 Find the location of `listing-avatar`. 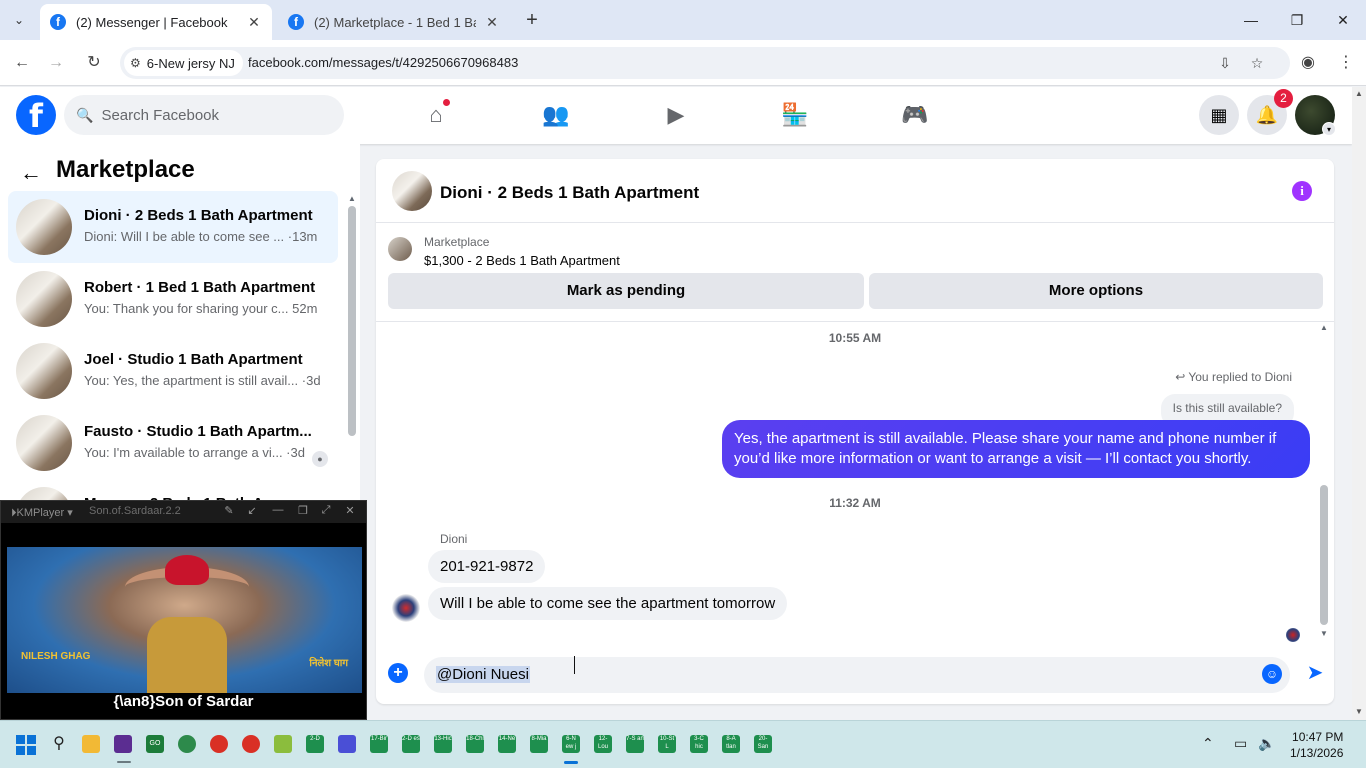

listing-avatar is located at coordinates (412, 191).